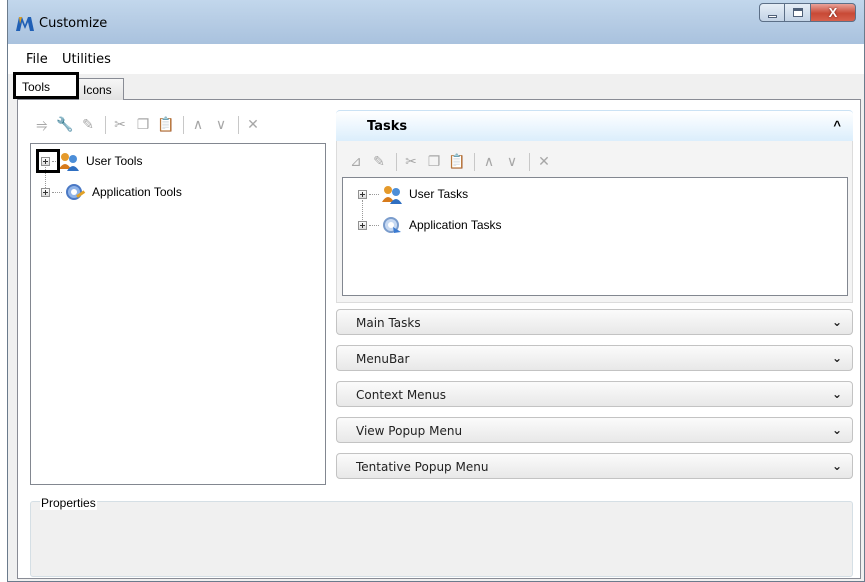  Describe the element at coordinates (392, 225) in the screenshot. I see `application-tasks-icon` at that location.